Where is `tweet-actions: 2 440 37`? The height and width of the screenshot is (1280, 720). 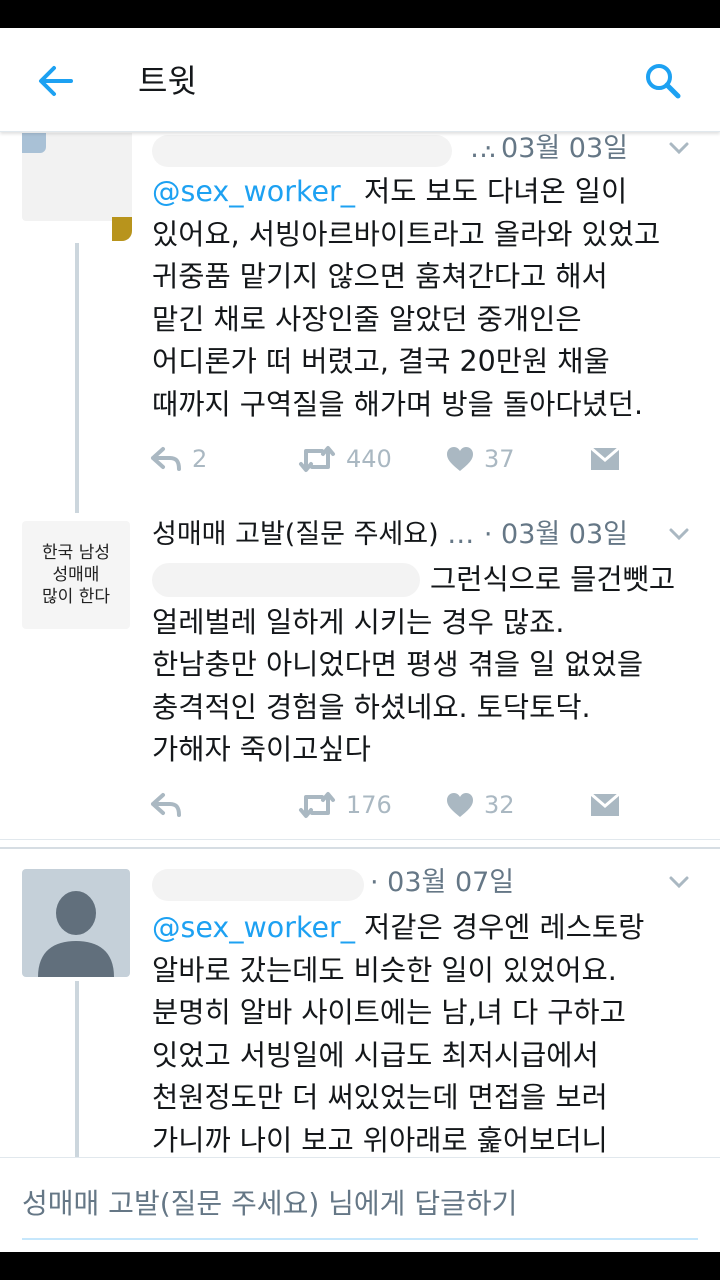 tweet-actions: 2 440 37 is located at coordinates (390, 459).